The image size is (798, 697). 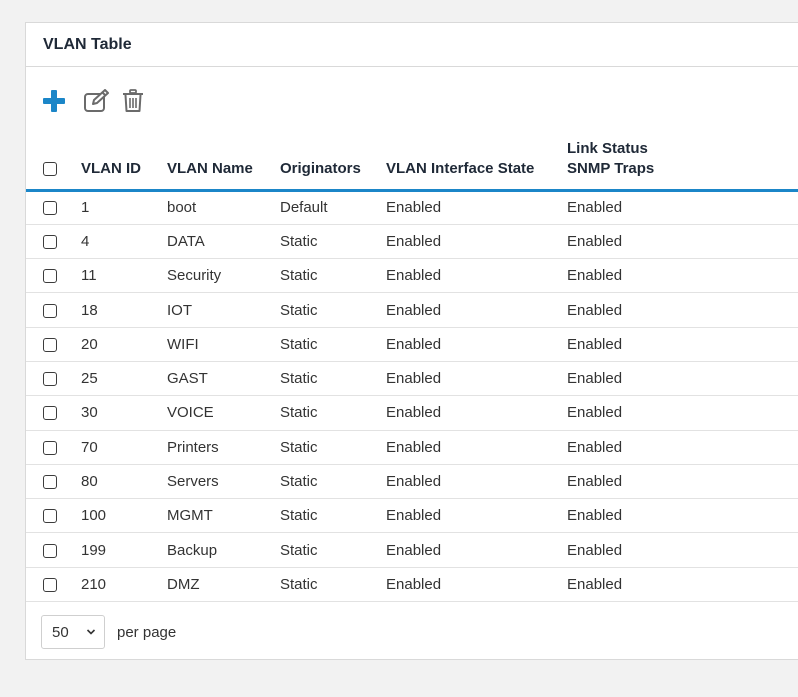 I want to click on edit-button, so click(x=97, y=101).